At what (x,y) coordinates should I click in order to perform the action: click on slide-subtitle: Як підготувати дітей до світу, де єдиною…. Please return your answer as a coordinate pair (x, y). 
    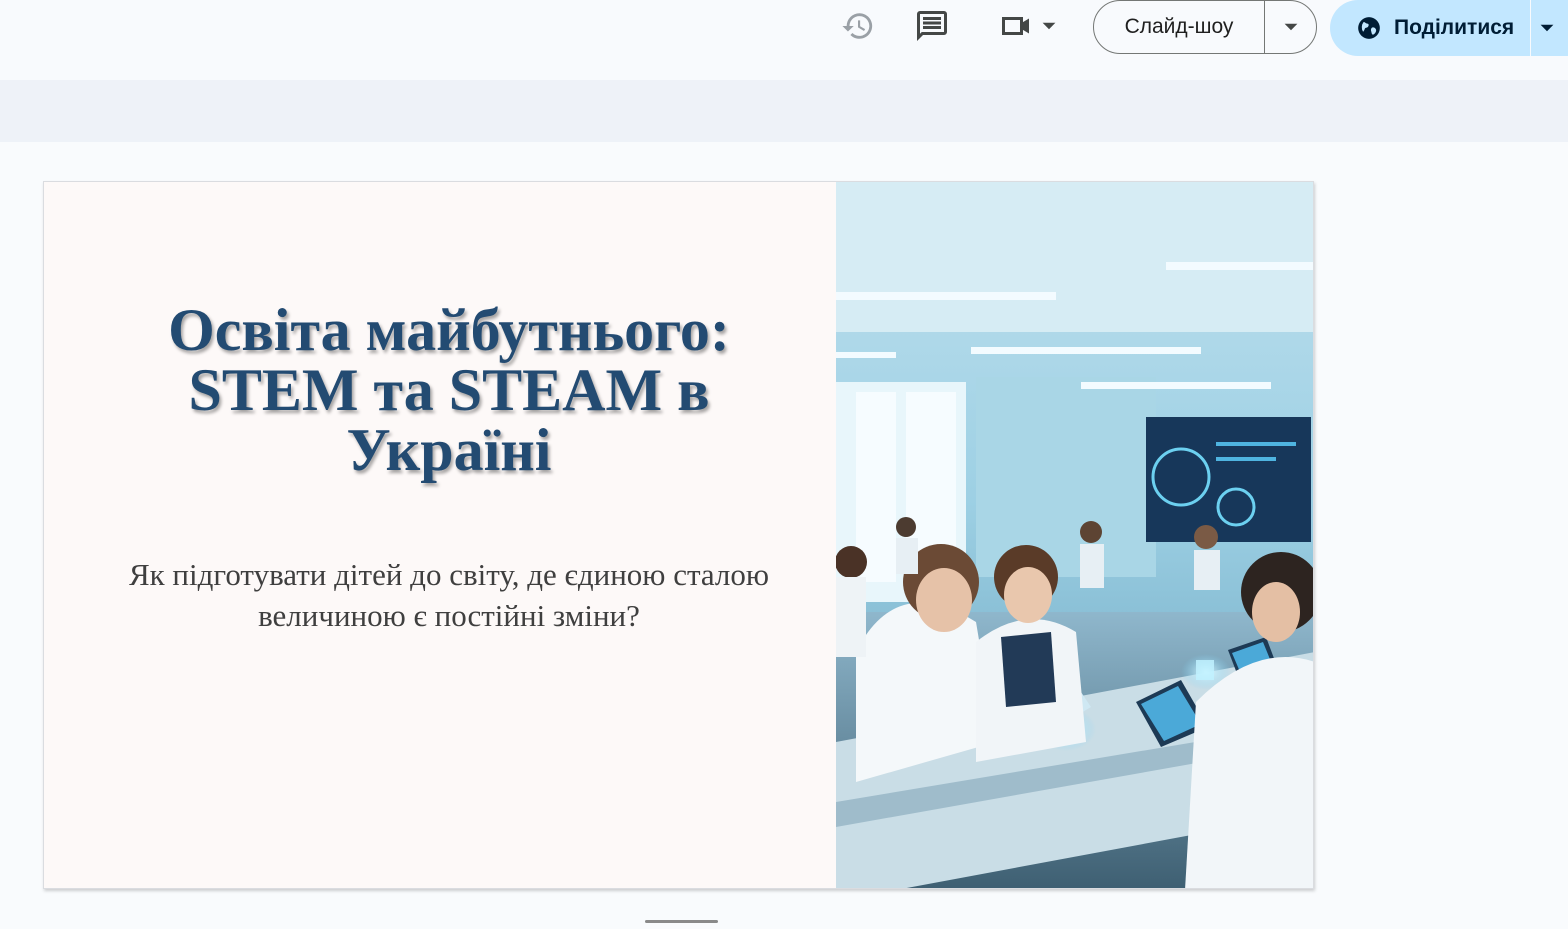
    Looking at the image, I should click on (449, 595).